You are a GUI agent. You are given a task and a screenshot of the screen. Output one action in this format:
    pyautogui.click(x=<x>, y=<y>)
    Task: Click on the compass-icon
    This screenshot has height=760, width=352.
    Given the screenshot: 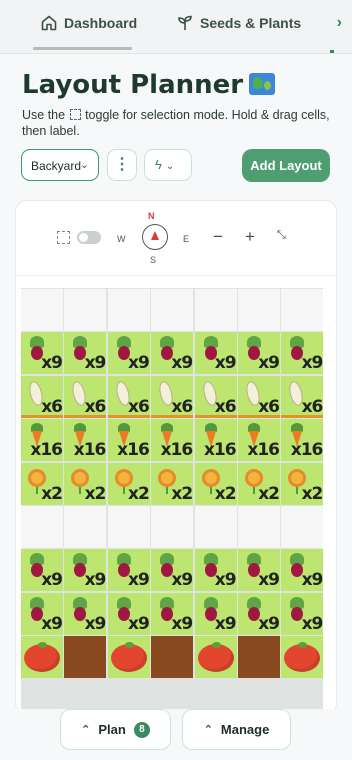 What is the action you would take?
    pyautogui.click(x=155, y=237)
    